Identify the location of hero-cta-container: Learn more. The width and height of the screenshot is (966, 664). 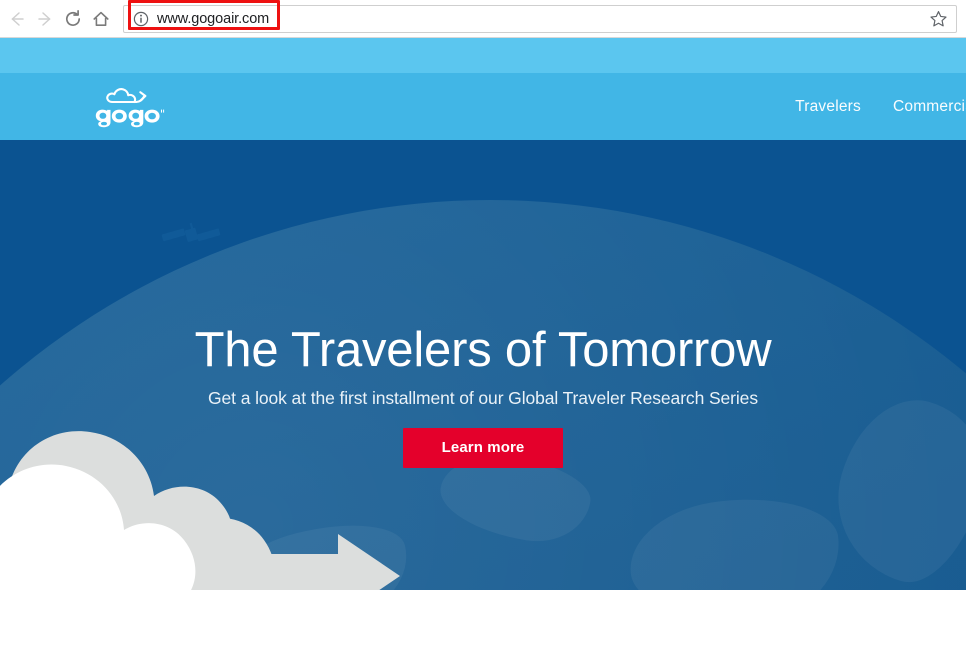
(483, 448).